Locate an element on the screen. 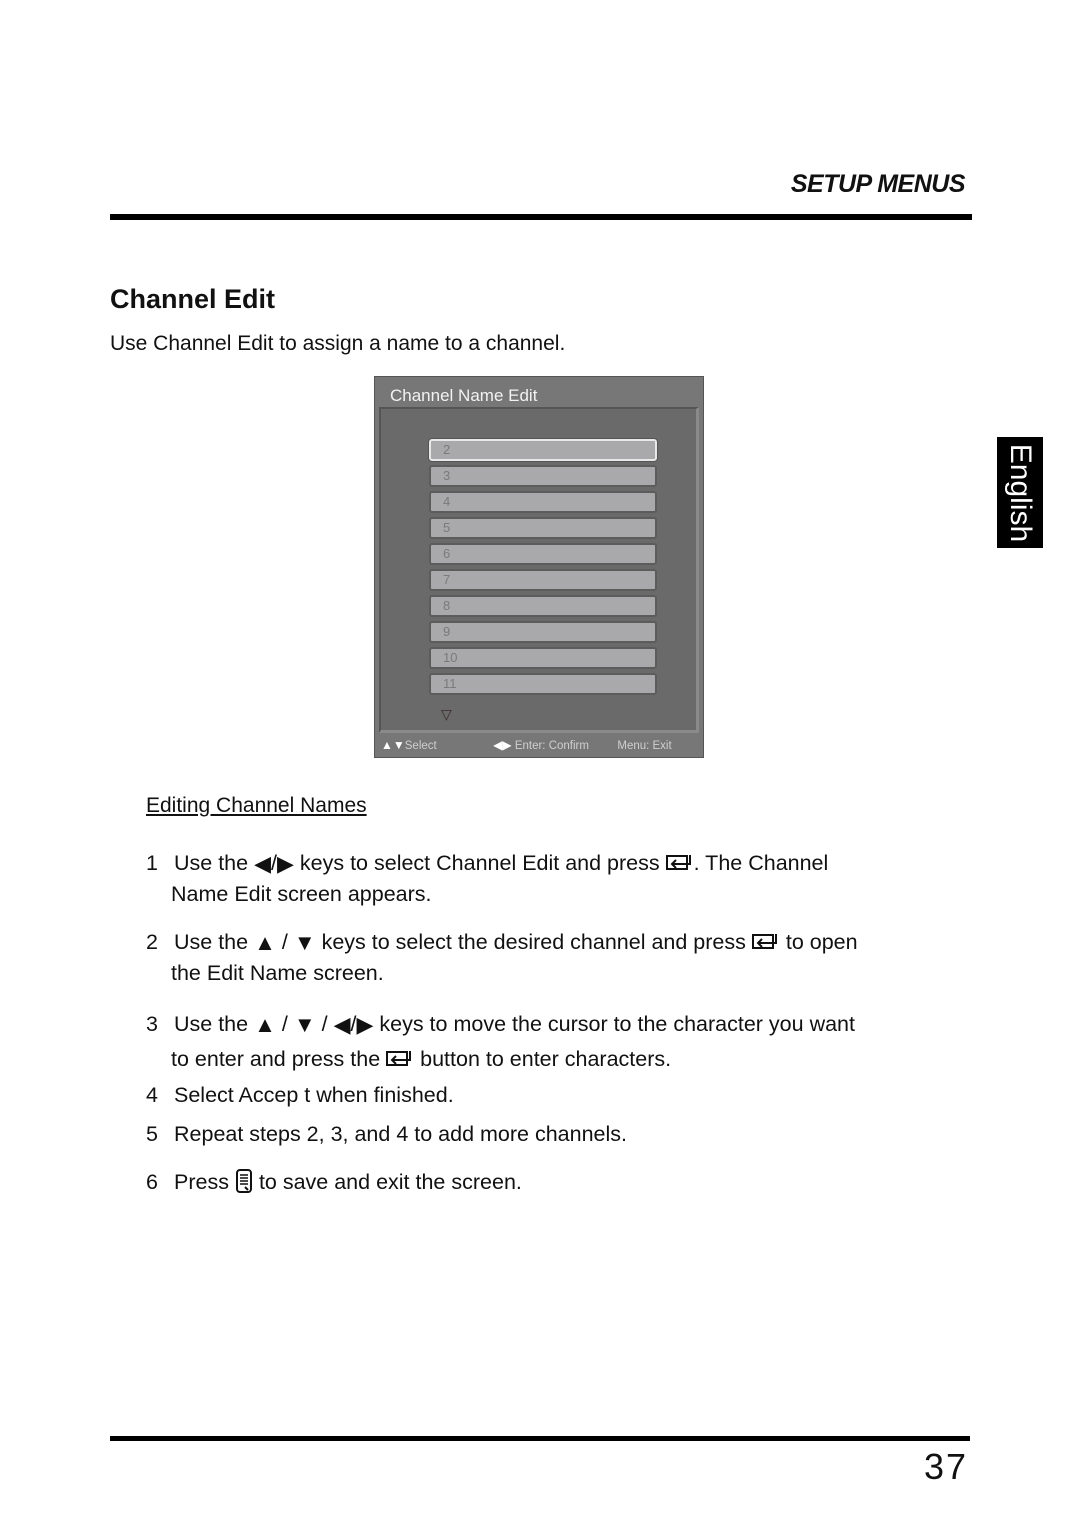 The height and width of the screenshot is (1529, 1080). channel-number: 6 is located at coordinates (447, 553).